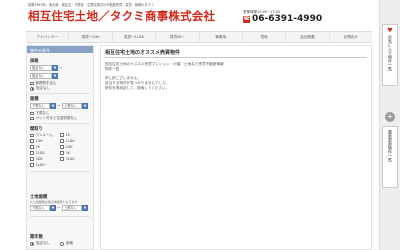 This screenshot has height=250, width=400. Describe the element at coordinates (66, 243) in the screenshot. I see `age-new-radio: 新築` at that location.